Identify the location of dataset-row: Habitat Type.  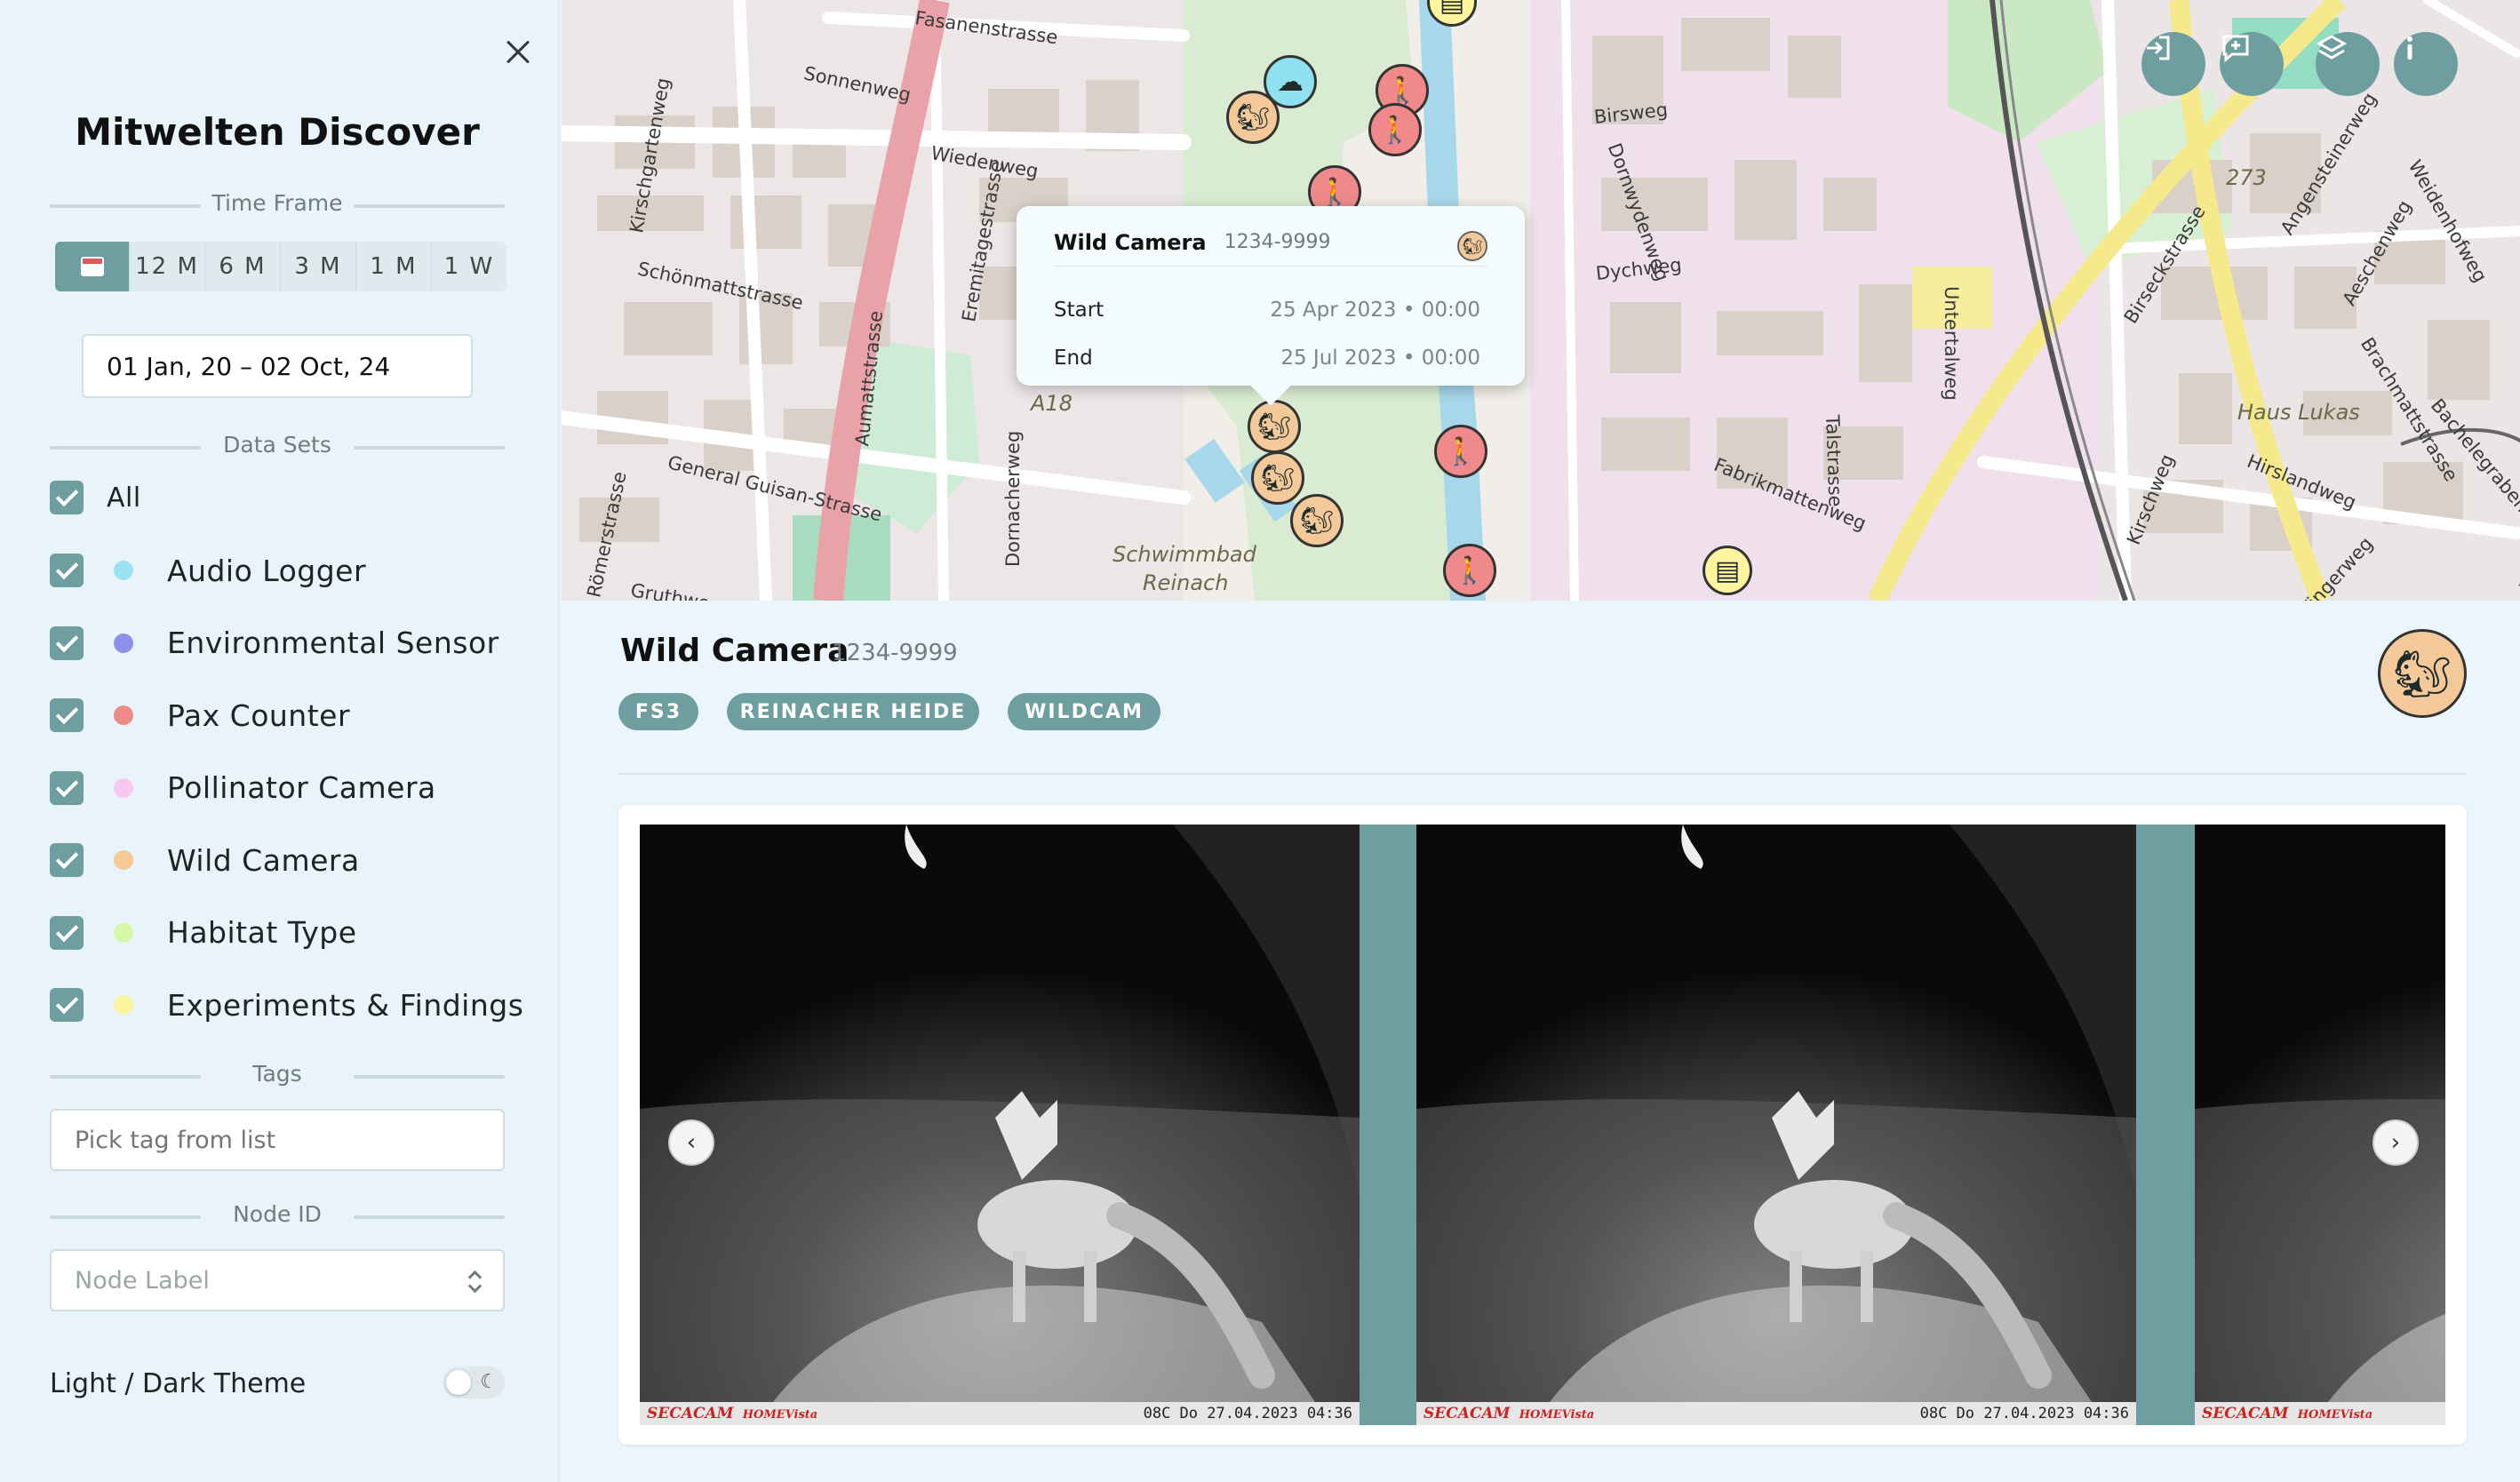
(203, 932).